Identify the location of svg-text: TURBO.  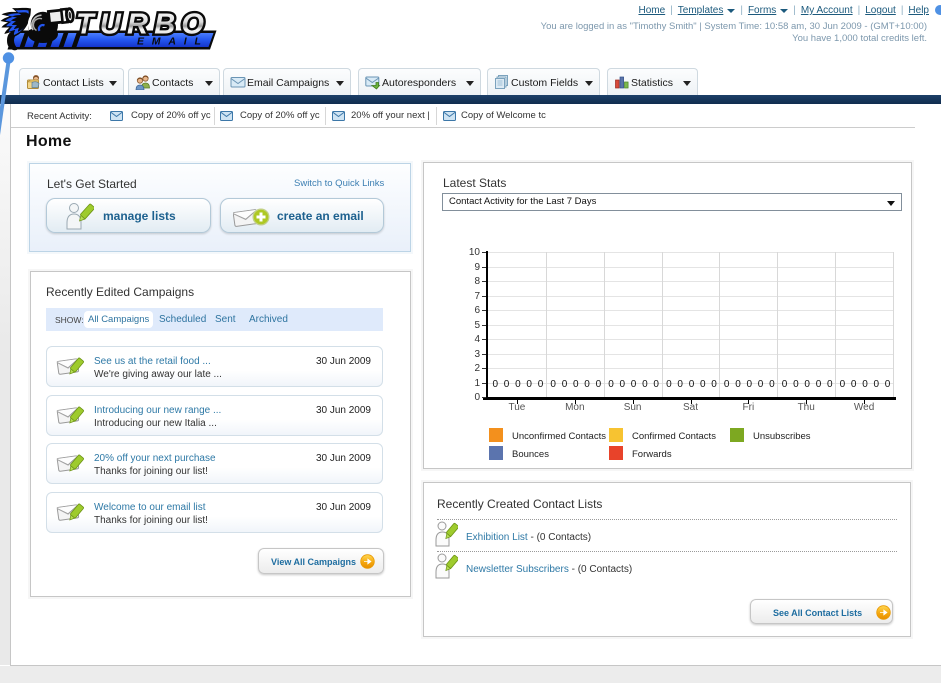
(143, 25).